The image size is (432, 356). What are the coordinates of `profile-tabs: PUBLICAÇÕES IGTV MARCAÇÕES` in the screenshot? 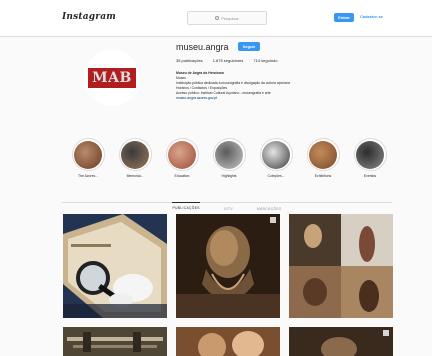 It's located at (227, 206).